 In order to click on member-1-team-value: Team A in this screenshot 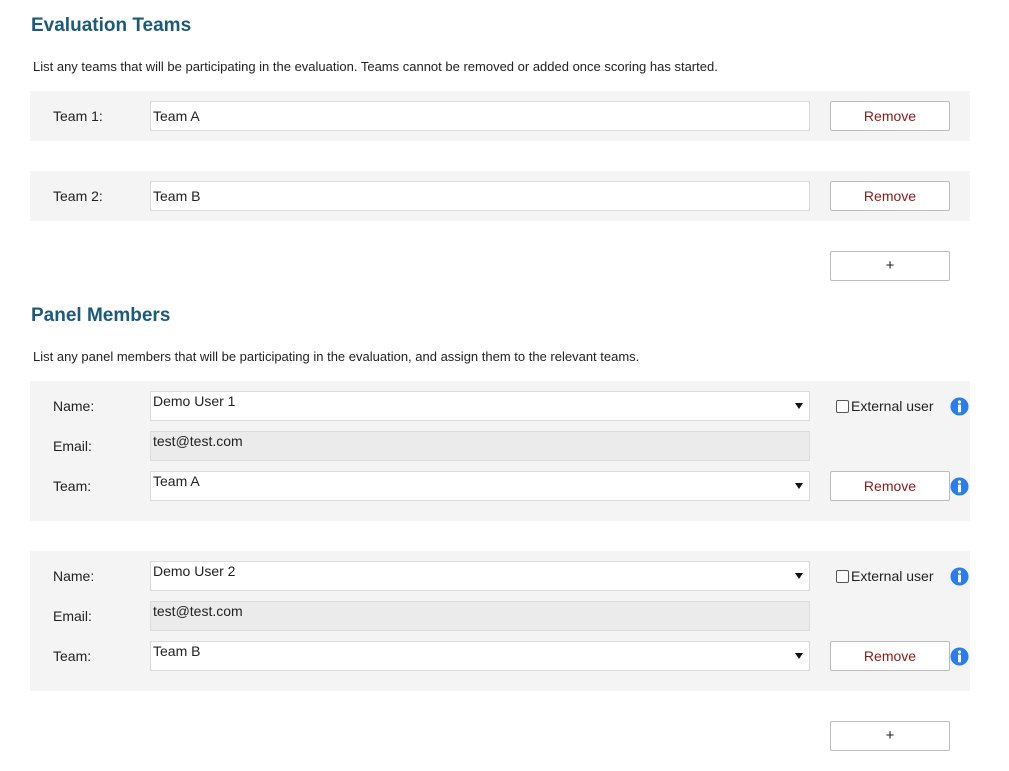, I will do `click(176, 481)`.